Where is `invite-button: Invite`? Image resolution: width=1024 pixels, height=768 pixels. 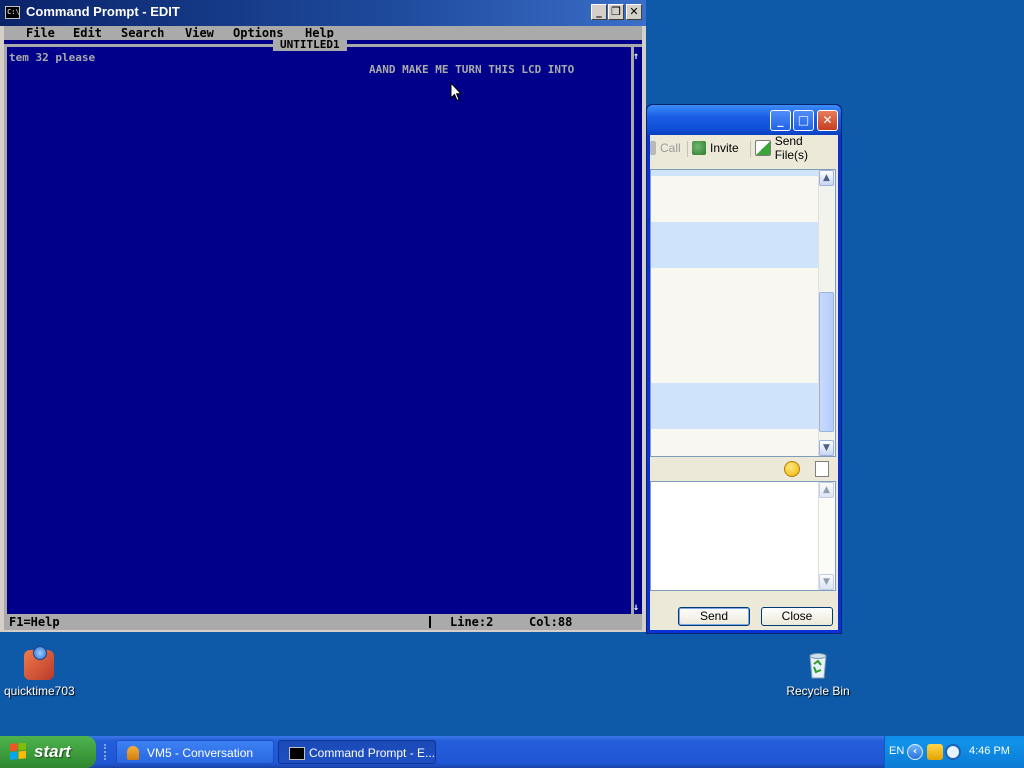
invite-button: Invite is located at coordinates (715, 148).